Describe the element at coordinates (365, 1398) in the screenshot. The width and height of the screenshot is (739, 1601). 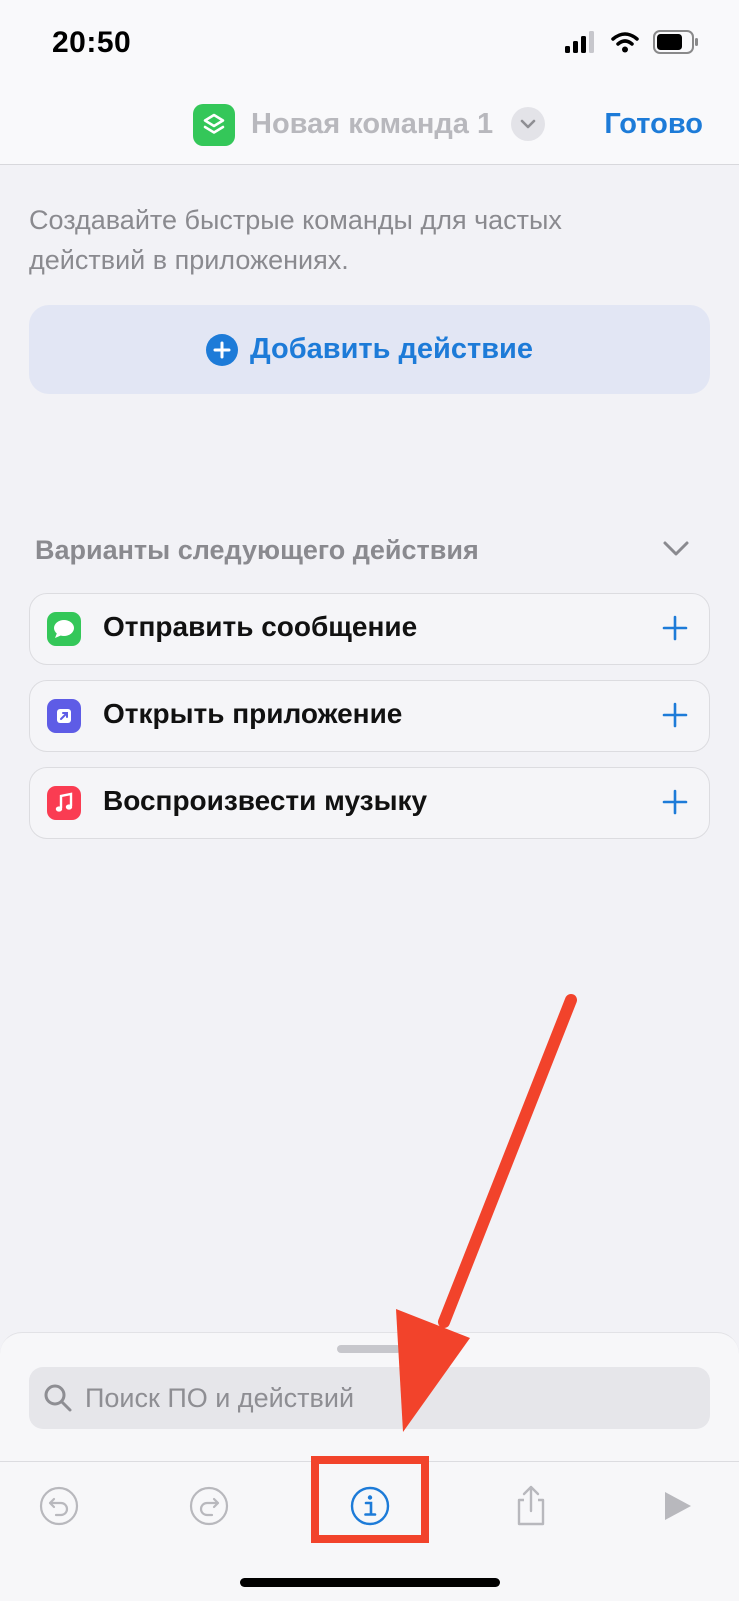
I see `search-input` at that location.